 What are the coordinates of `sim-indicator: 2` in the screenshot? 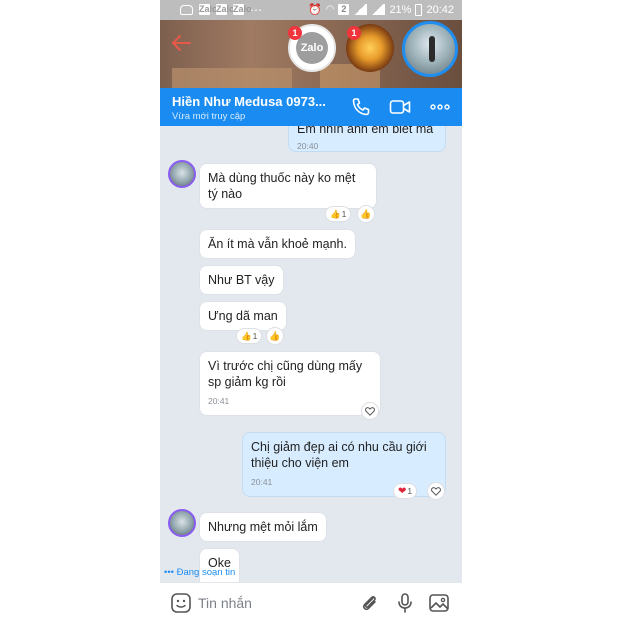 It's located at (344, 9).